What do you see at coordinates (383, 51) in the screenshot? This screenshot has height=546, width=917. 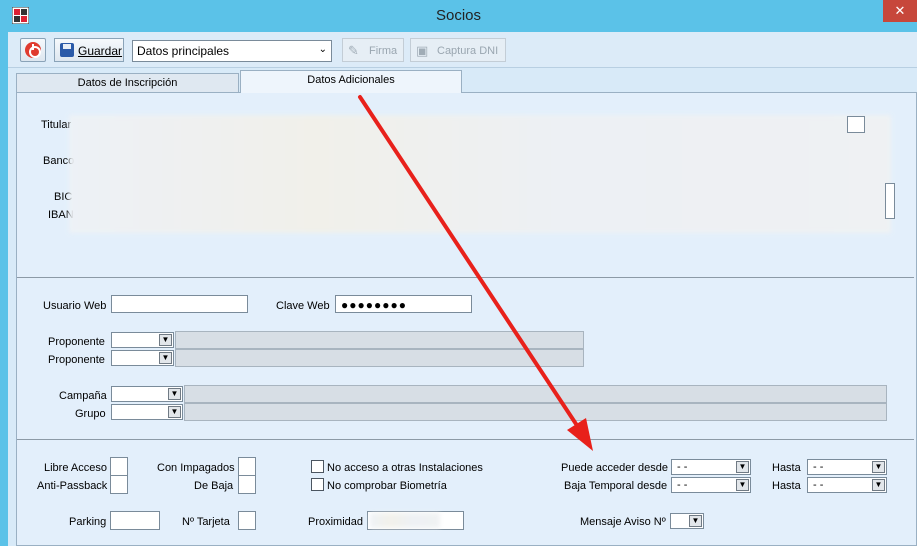 I see `firma-label: Firma` at bounding box center [383, 51].